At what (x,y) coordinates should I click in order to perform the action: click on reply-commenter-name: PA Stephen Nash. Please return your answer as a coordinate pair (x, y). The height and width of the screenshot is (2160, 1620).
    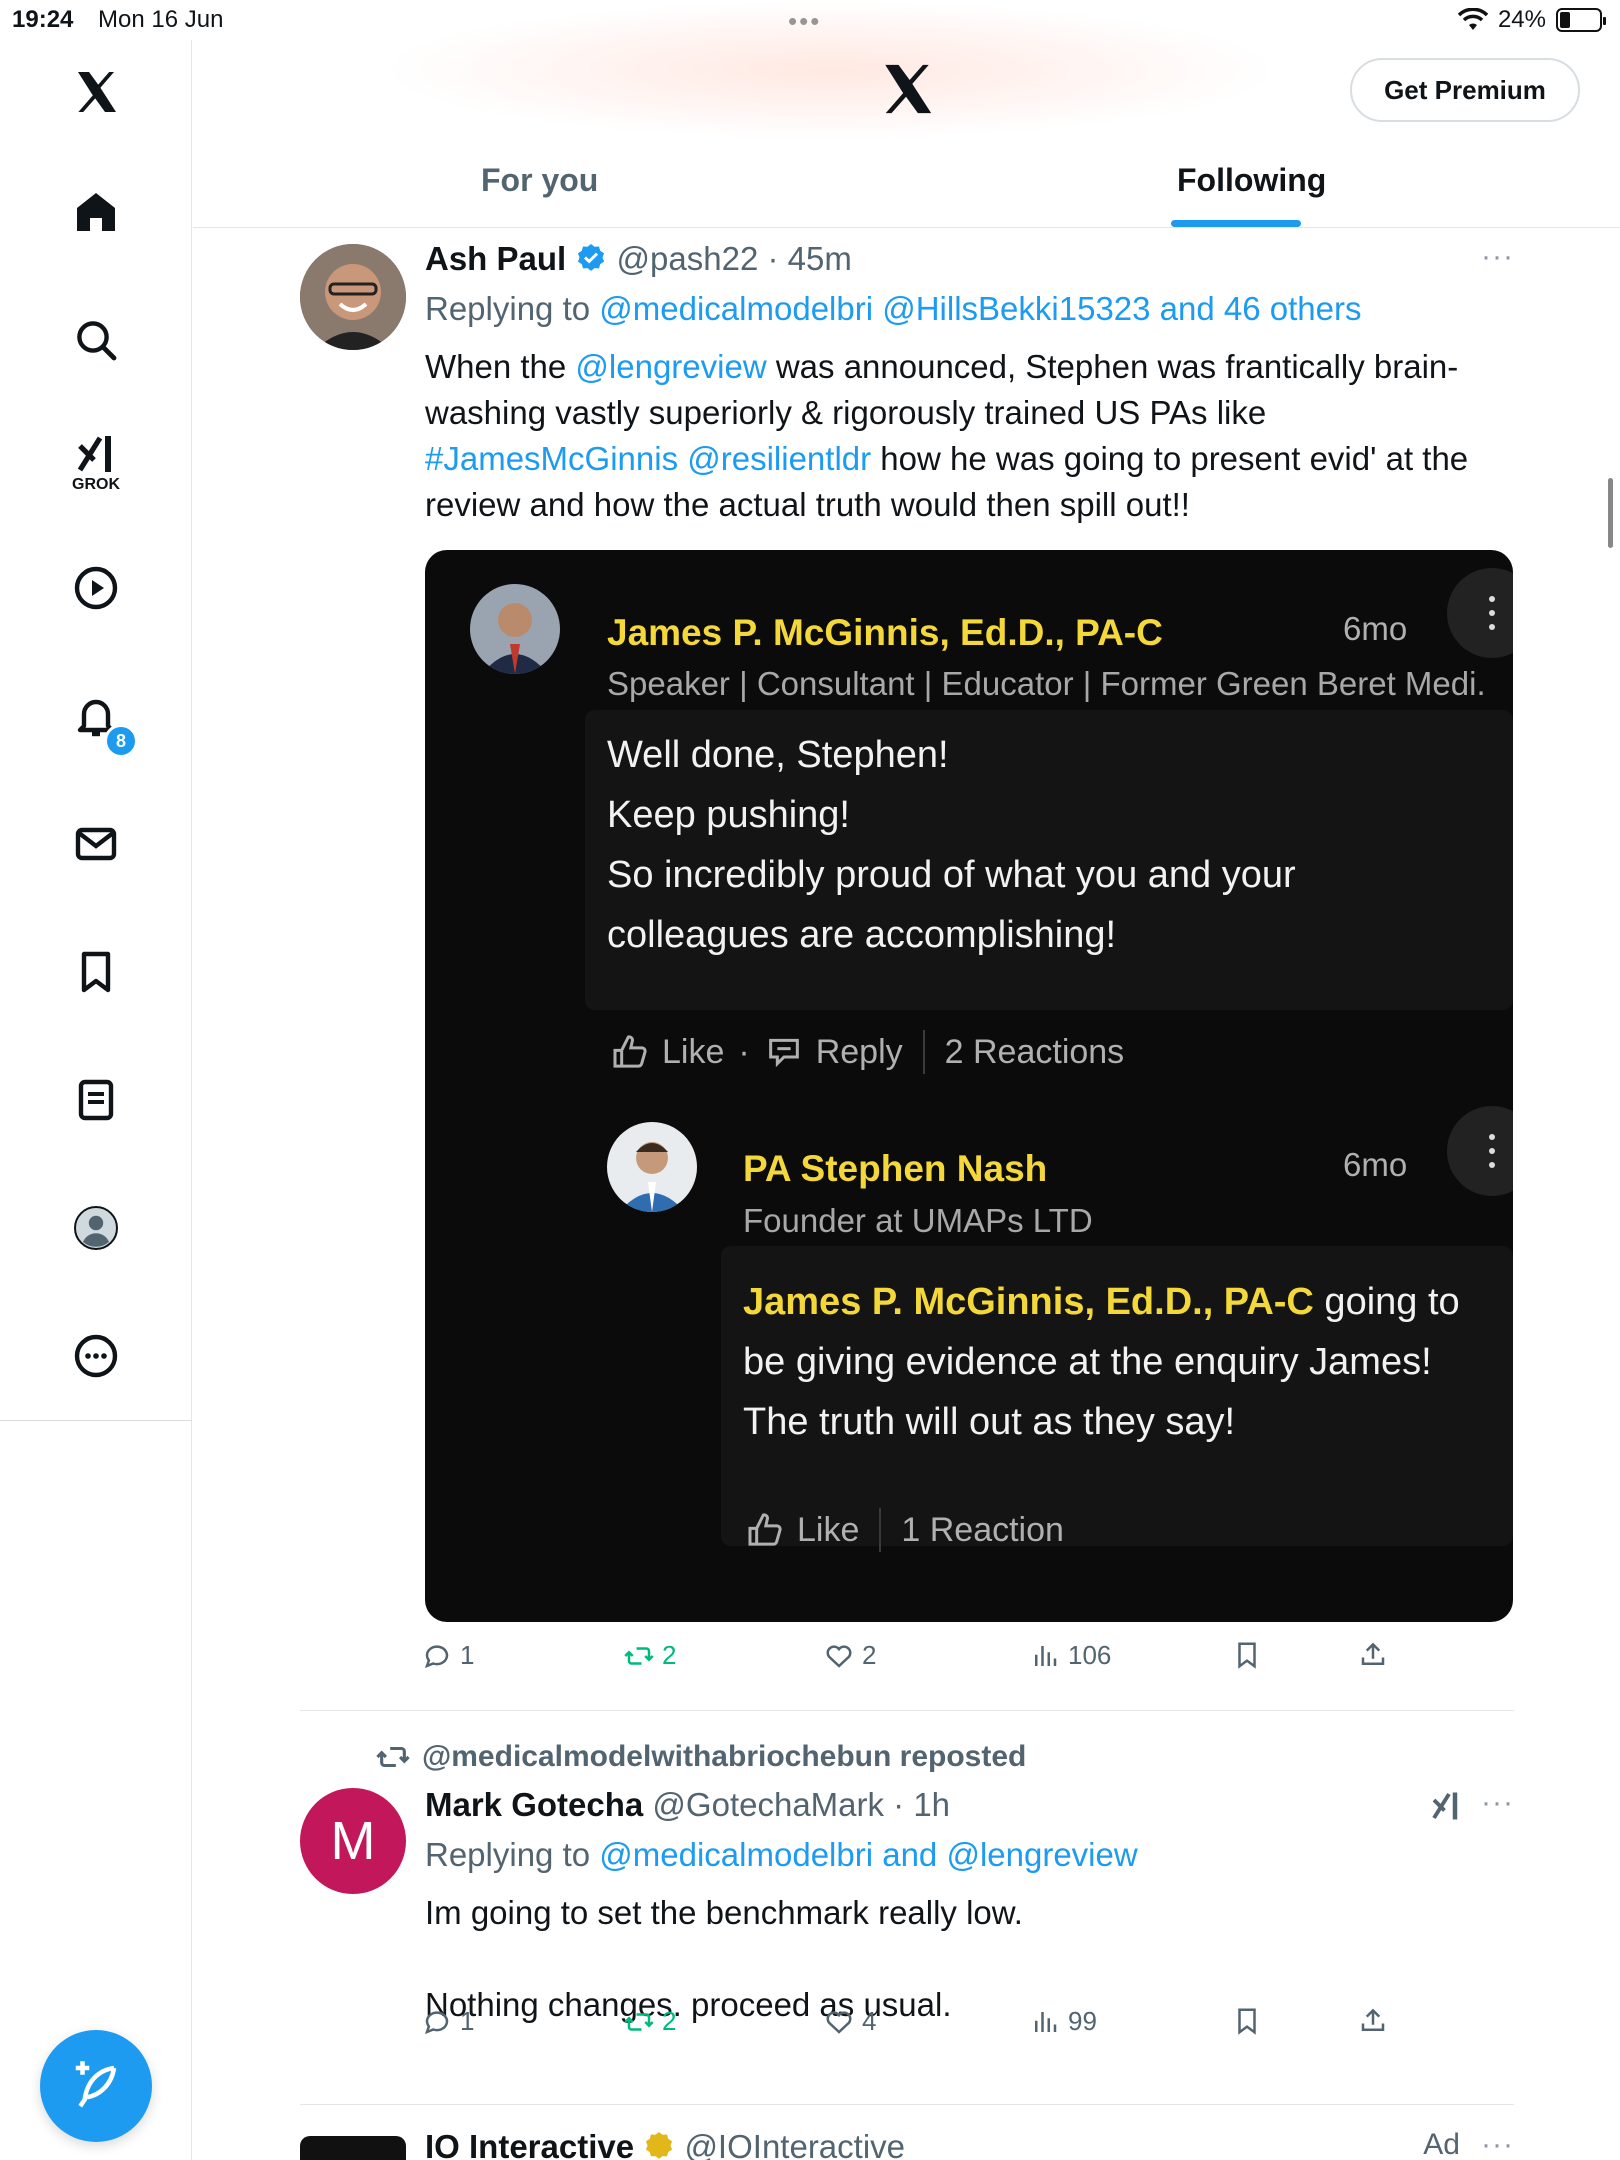
    Looking at the image, I should click on (895, 1168).